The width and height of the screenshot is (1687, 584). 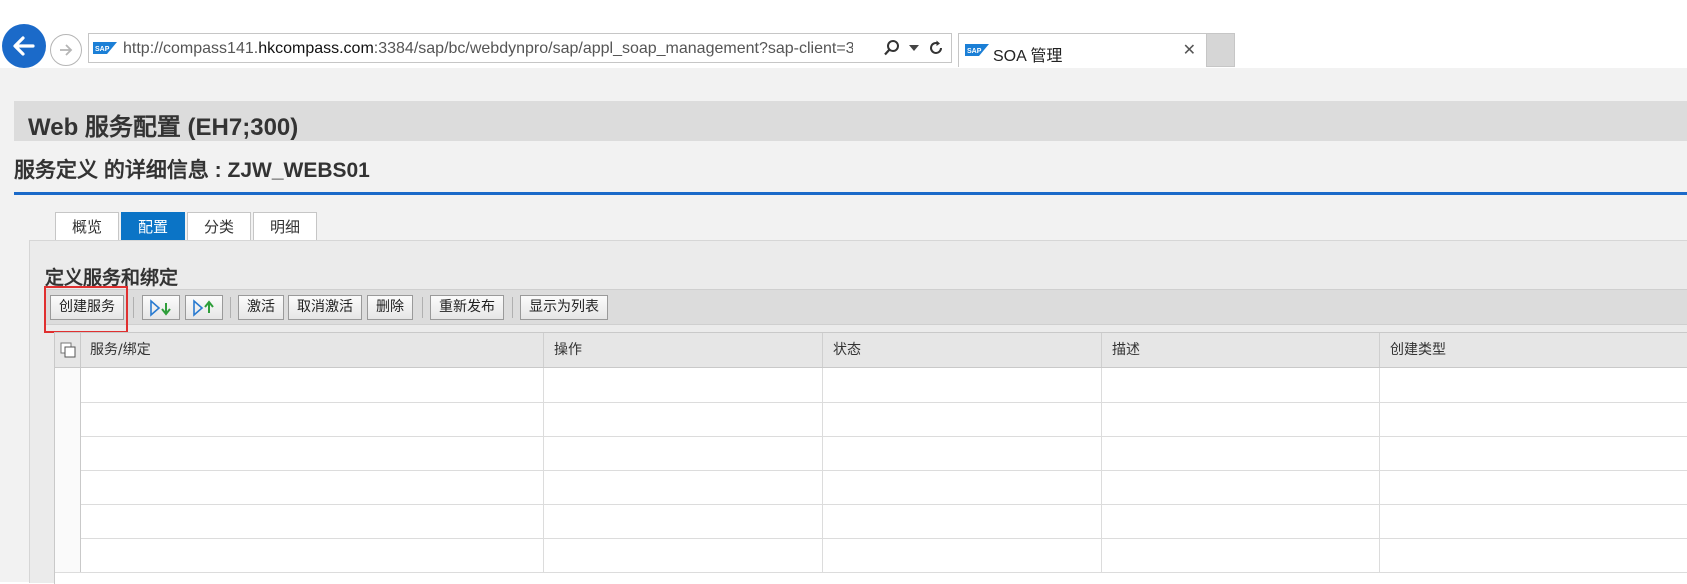 I want to click on show-as-list-button: 显示为列表, so click(x=564, y=307).